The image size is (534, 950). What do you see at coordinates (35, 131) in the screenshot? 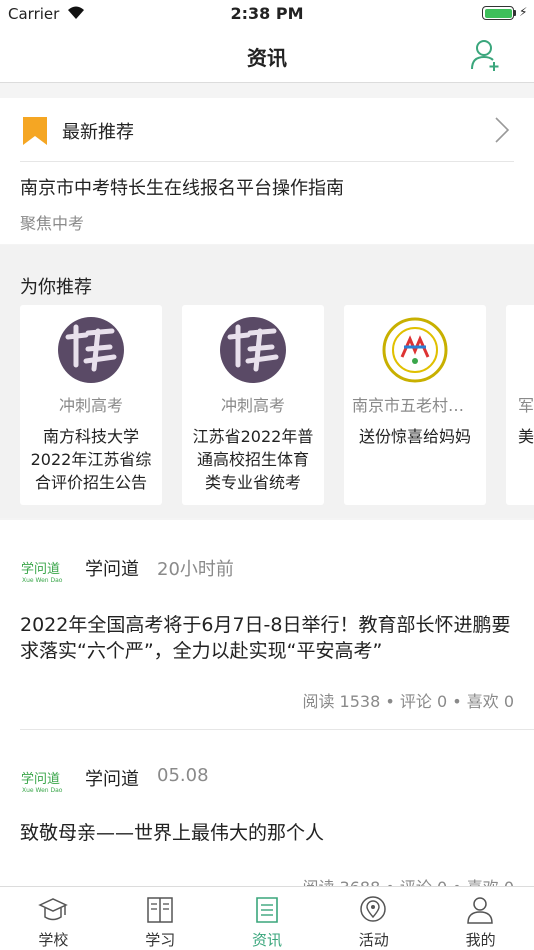
I see `bookmark-icon` at bounding box center [35, 131].